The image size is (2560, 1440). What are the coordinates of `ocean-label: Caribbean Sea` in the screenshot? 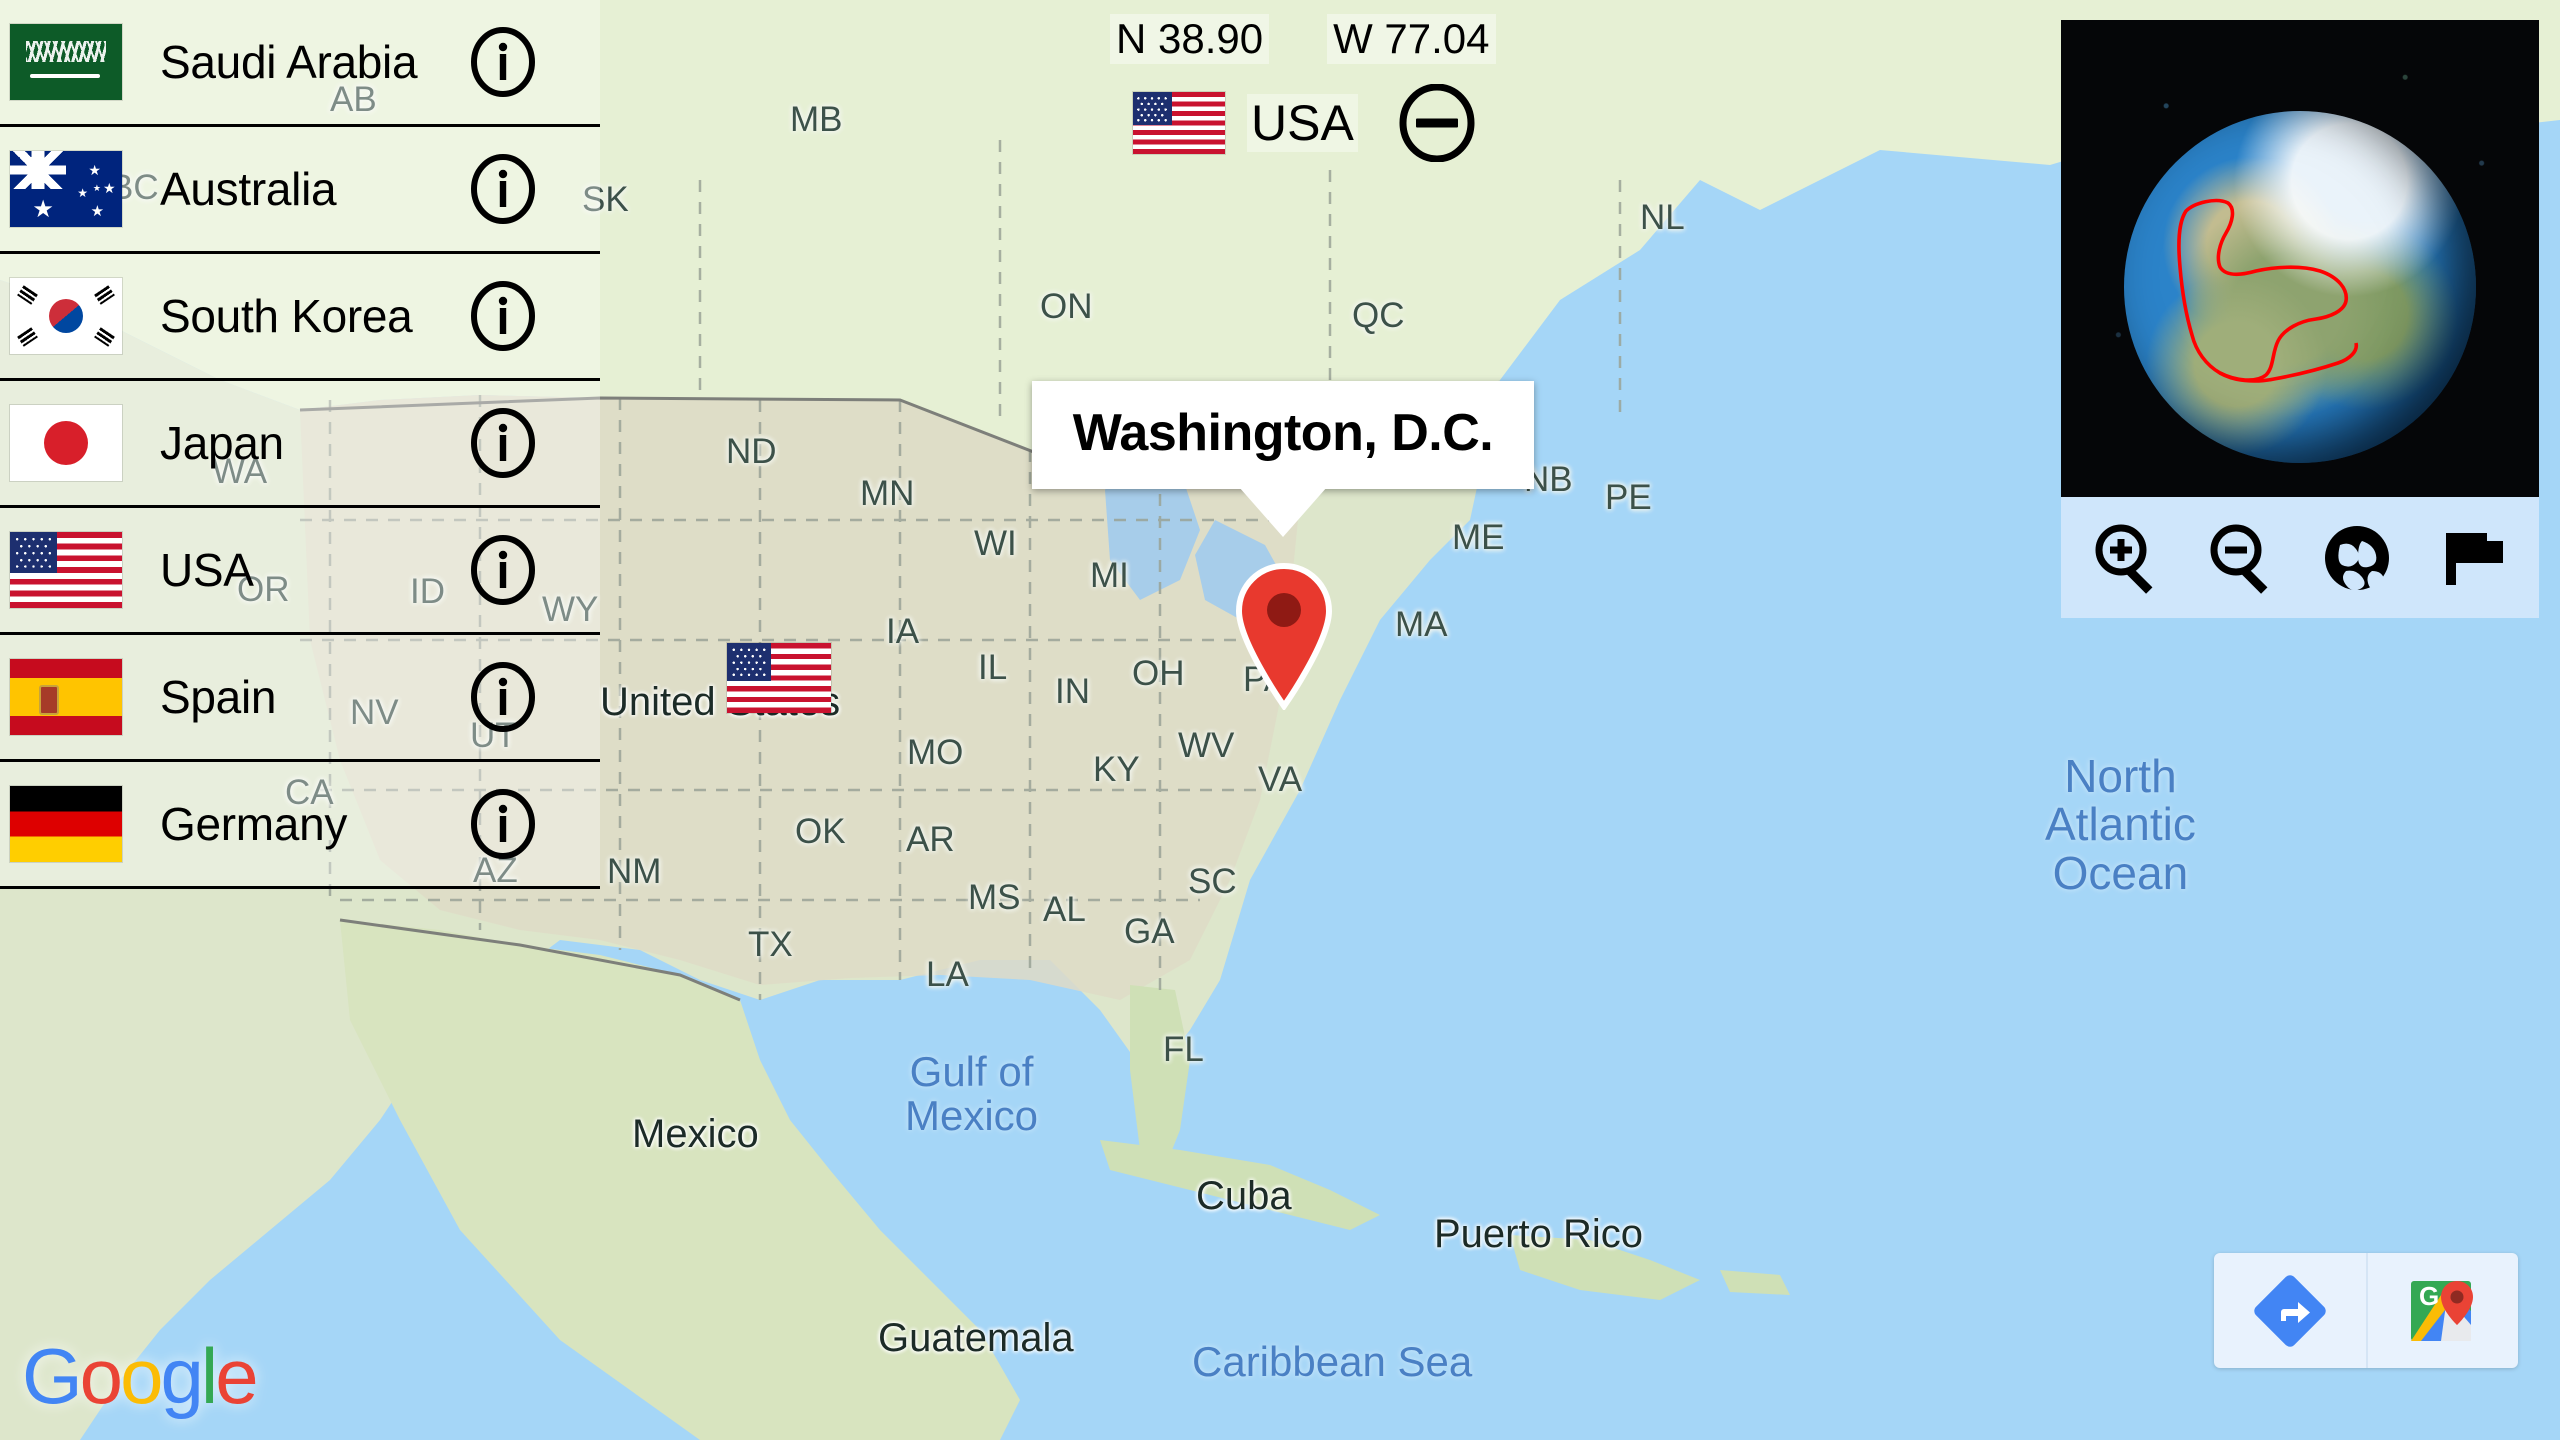 It's located at (1332, 1361).